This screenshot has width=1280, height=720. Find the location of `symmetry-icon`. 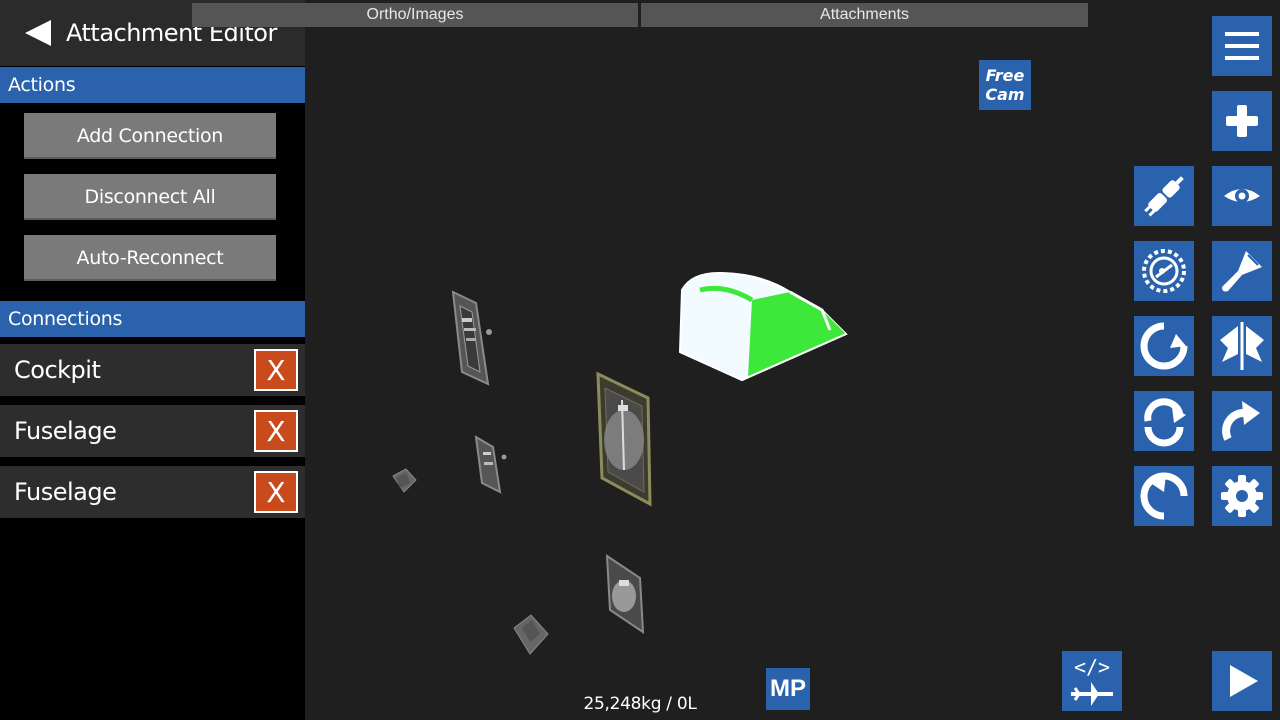

symmetry-icon is located at coordinates (1242, 346).